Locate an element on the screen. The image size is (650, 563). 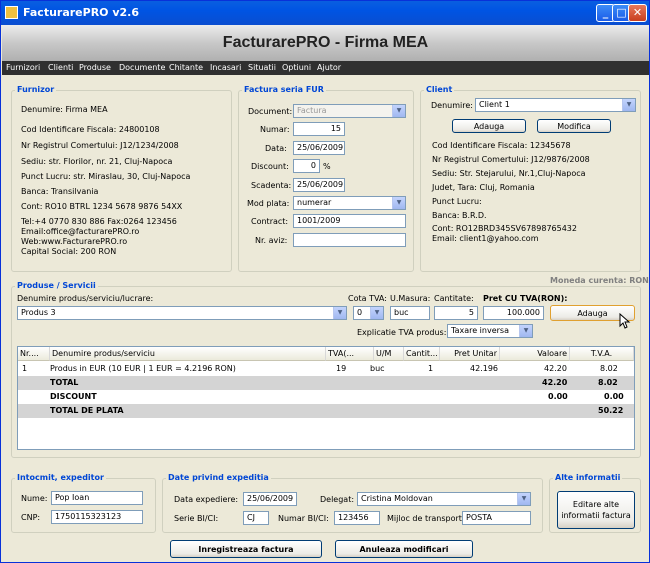
produs-select: Produs 3 ▼ is located at coordinates (182, 313).